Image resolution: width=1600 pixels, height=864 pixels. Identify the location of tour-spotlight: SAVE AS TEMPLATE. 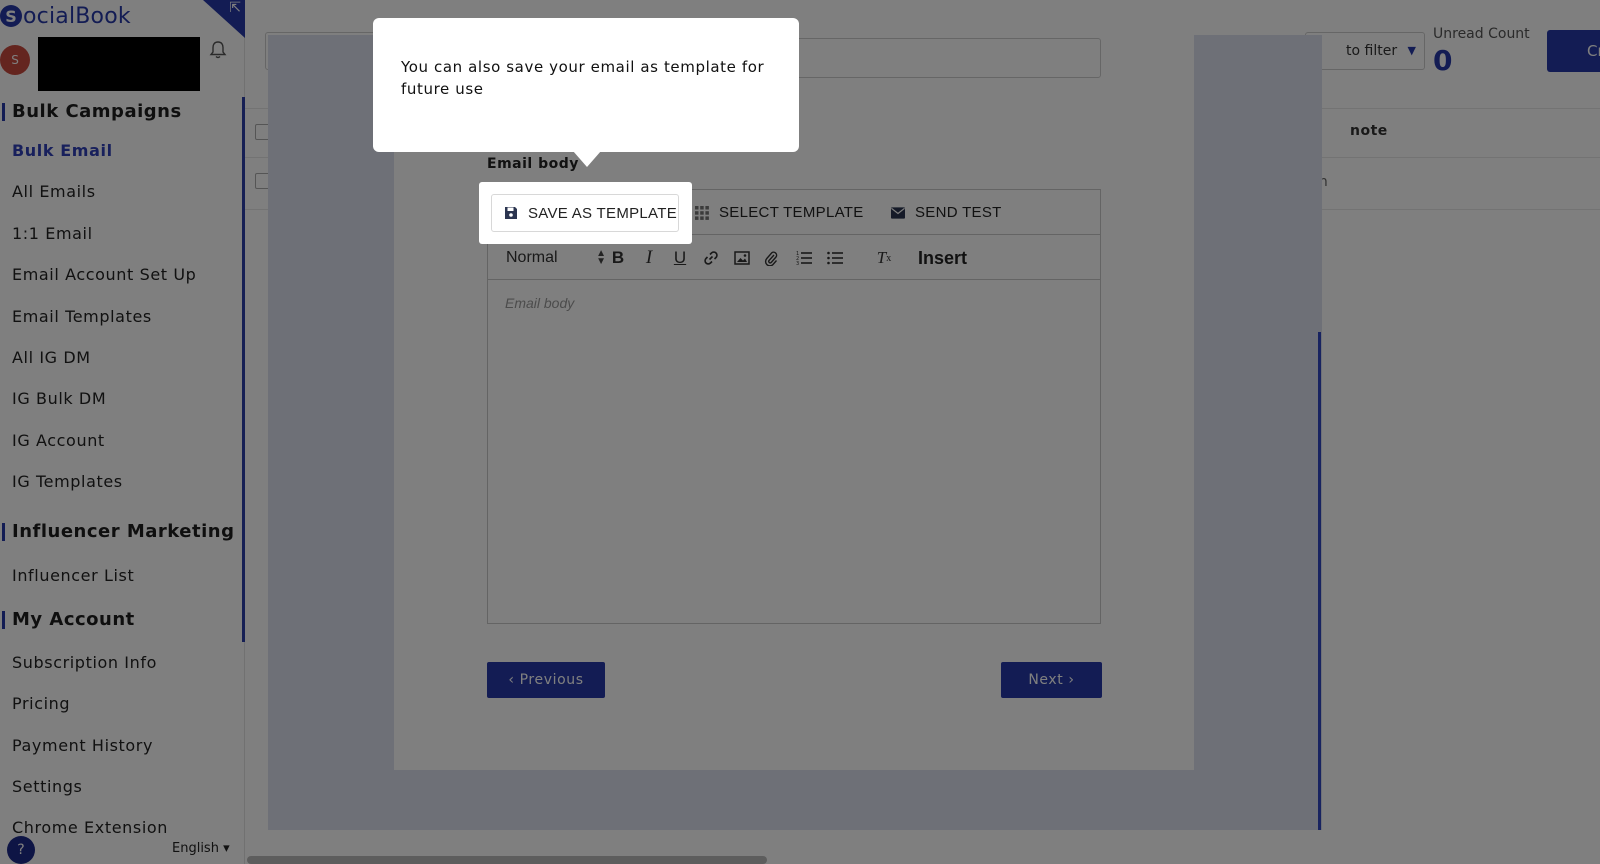
(585, 213).